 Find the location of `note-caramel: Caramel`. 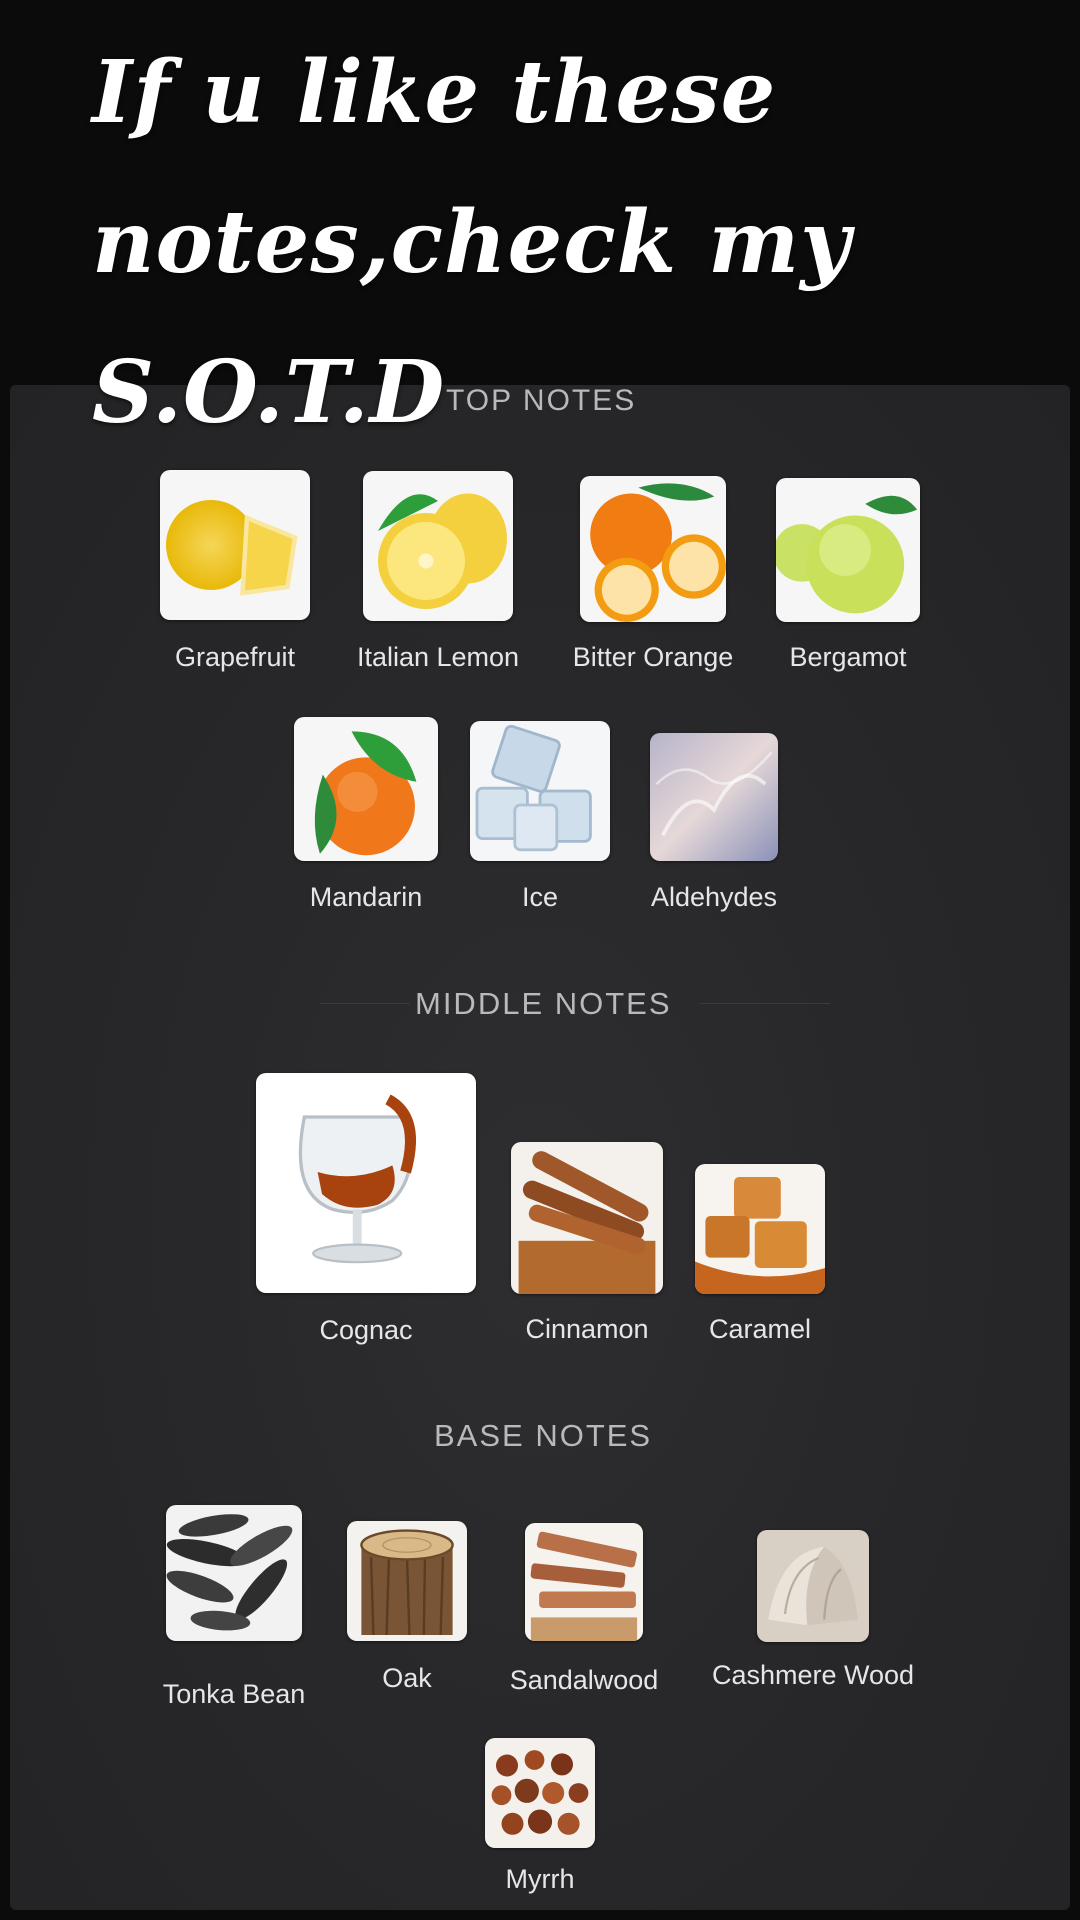

note-caramel: Caramel is located at coordinates (760, 1254).